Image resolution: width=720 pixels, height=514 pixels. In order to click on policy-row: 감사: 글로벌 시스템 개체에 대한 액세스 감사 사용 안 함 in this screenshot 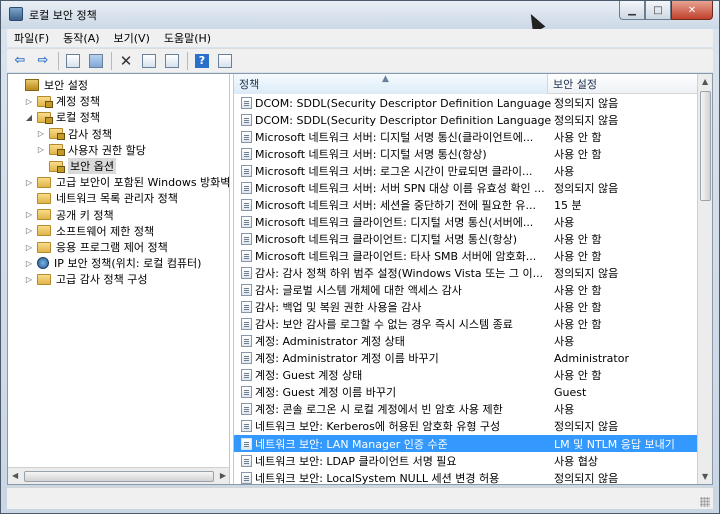, I will do `click(466, 290)`.